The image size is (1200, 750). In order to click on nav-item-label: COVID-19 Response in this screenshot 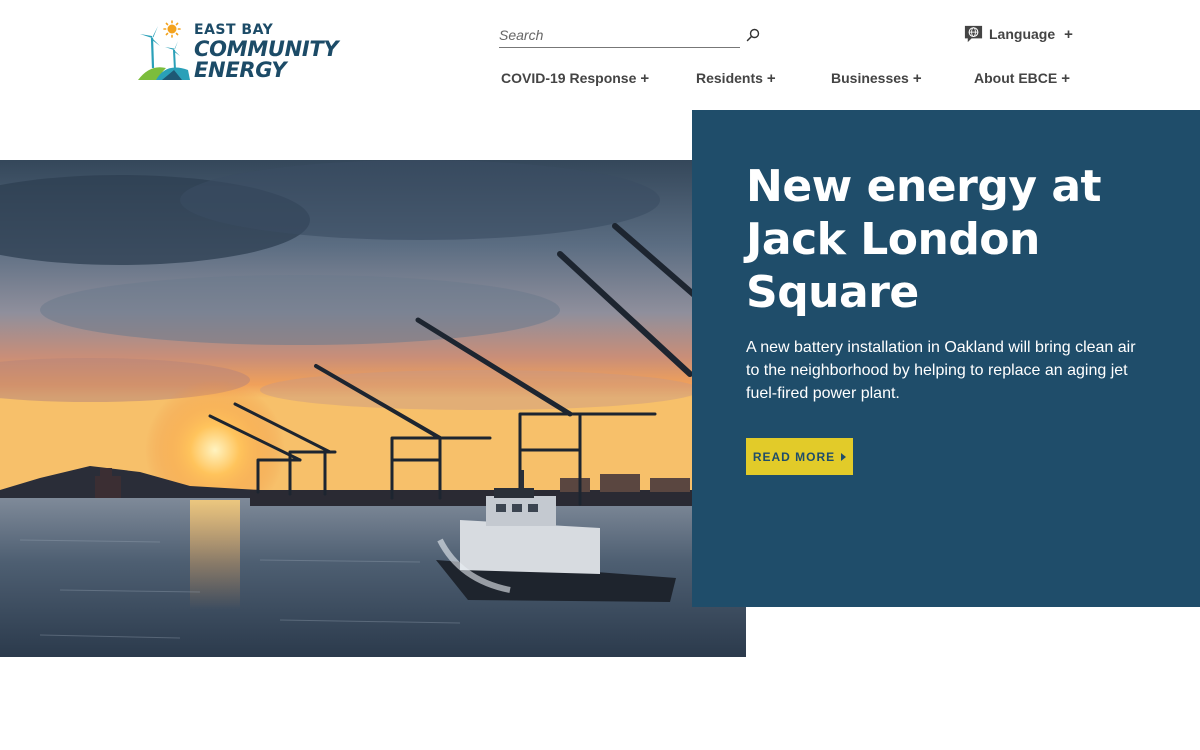, I will do `click(569, 78)`.